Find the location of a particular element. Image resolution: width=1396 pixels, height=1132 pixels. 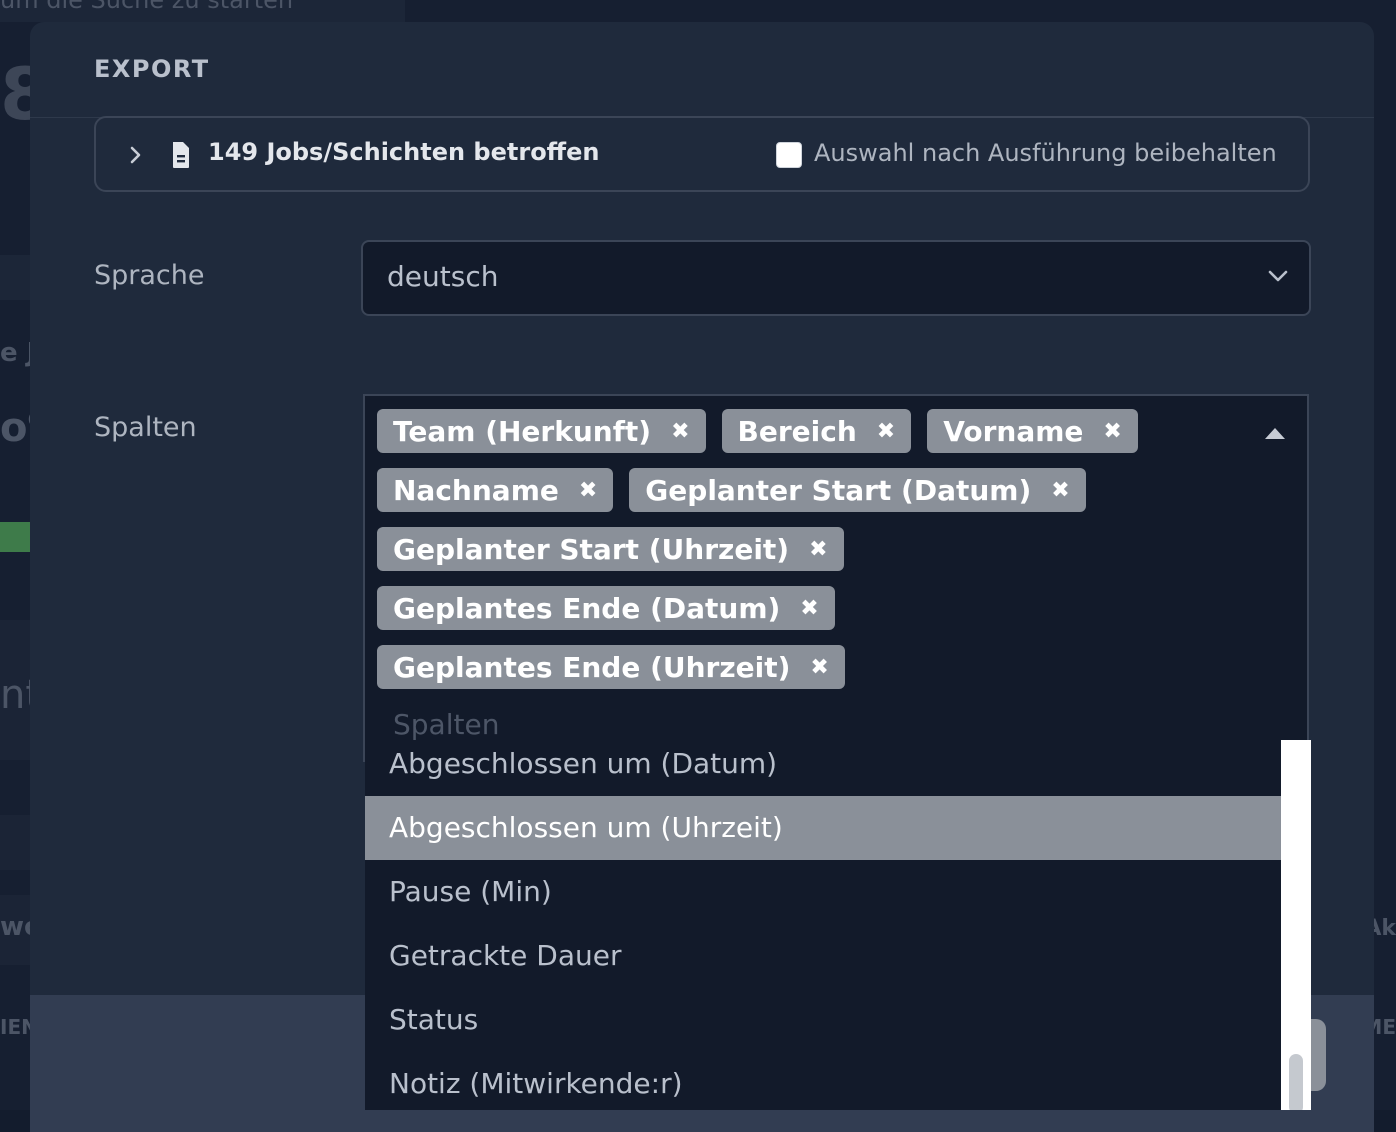

dropdown-scrollbar is located at coordinates (1296, 925).